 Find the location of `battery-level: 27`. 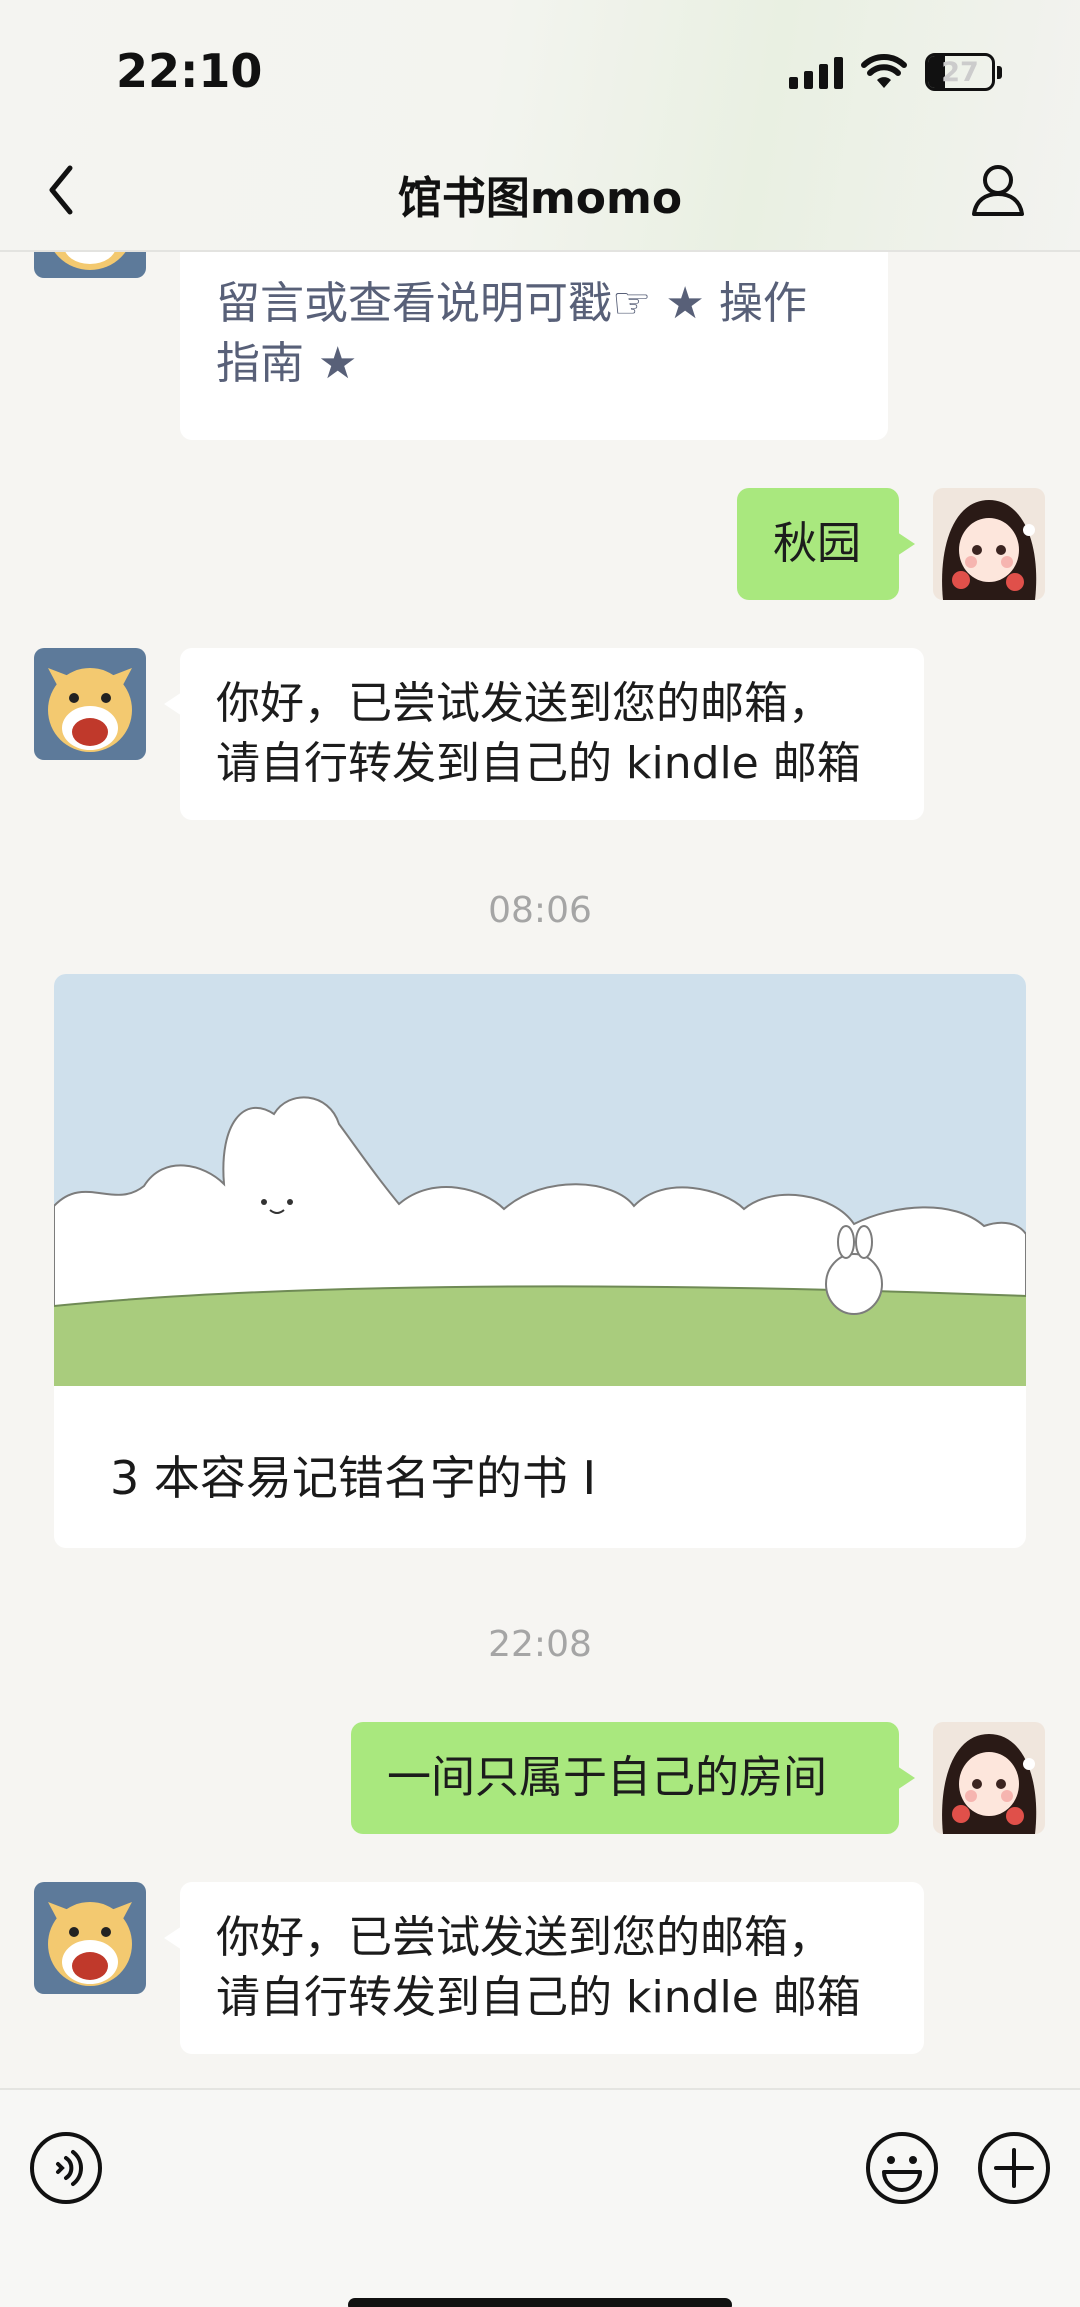

battery-level: 27 is located at coordinates (960, 72).